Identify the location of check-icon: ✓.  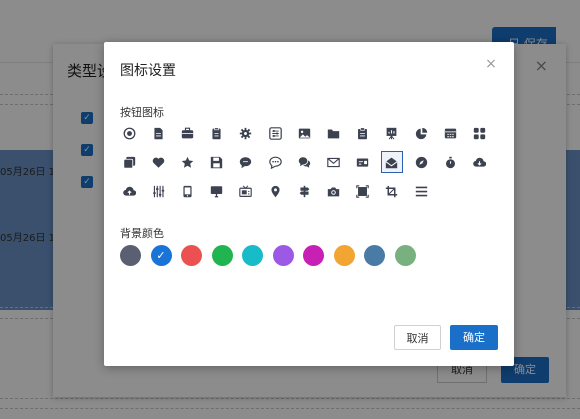
(161, 255).